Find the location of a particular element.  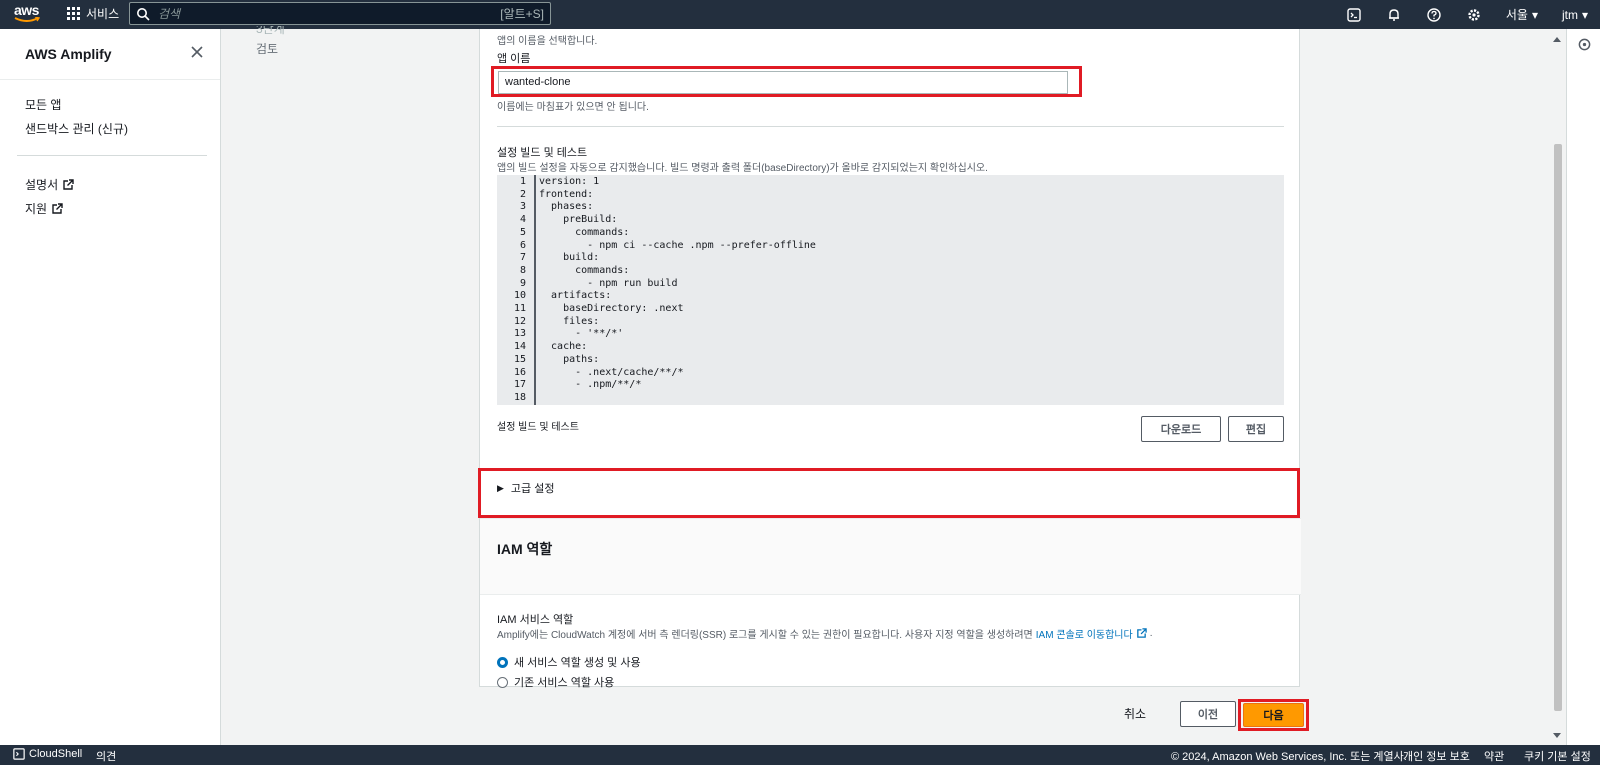

radio-existing-service-role: 기존 서비스 역할 사용 is located at coordinates (555, 682).